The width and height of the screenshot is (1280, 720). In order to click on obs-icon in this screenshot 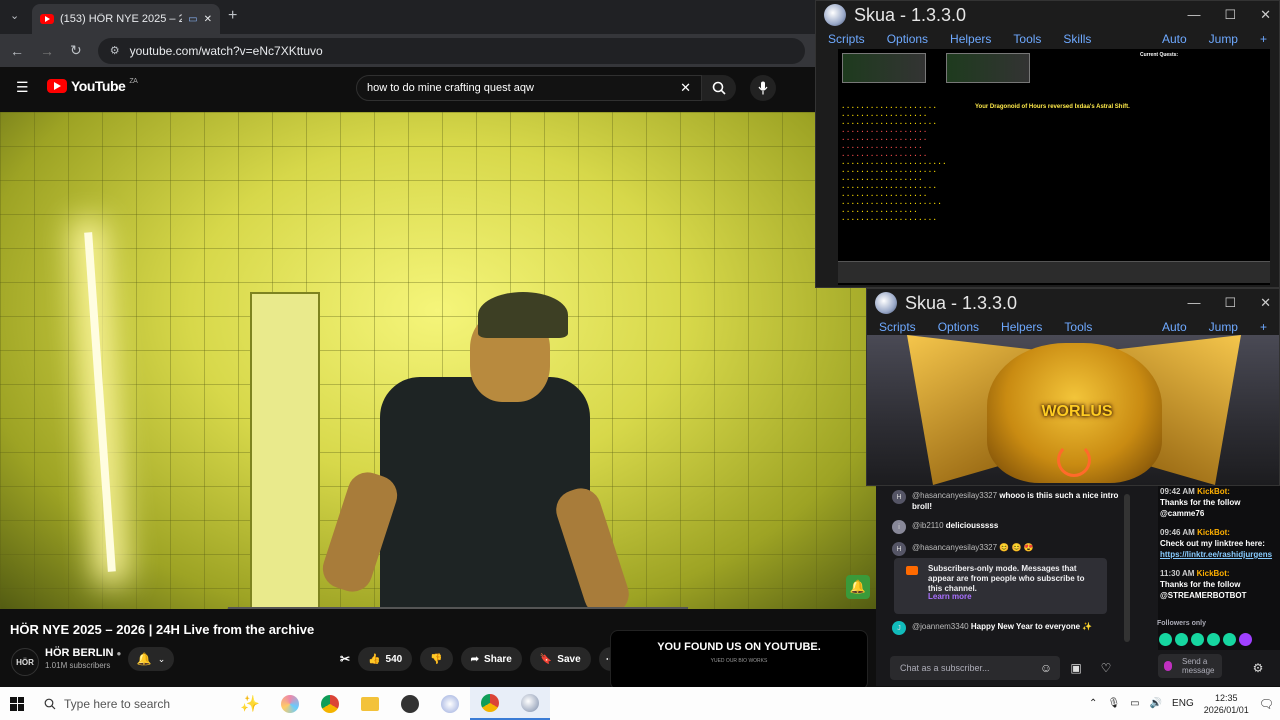, I will do `click(410, 703)`.